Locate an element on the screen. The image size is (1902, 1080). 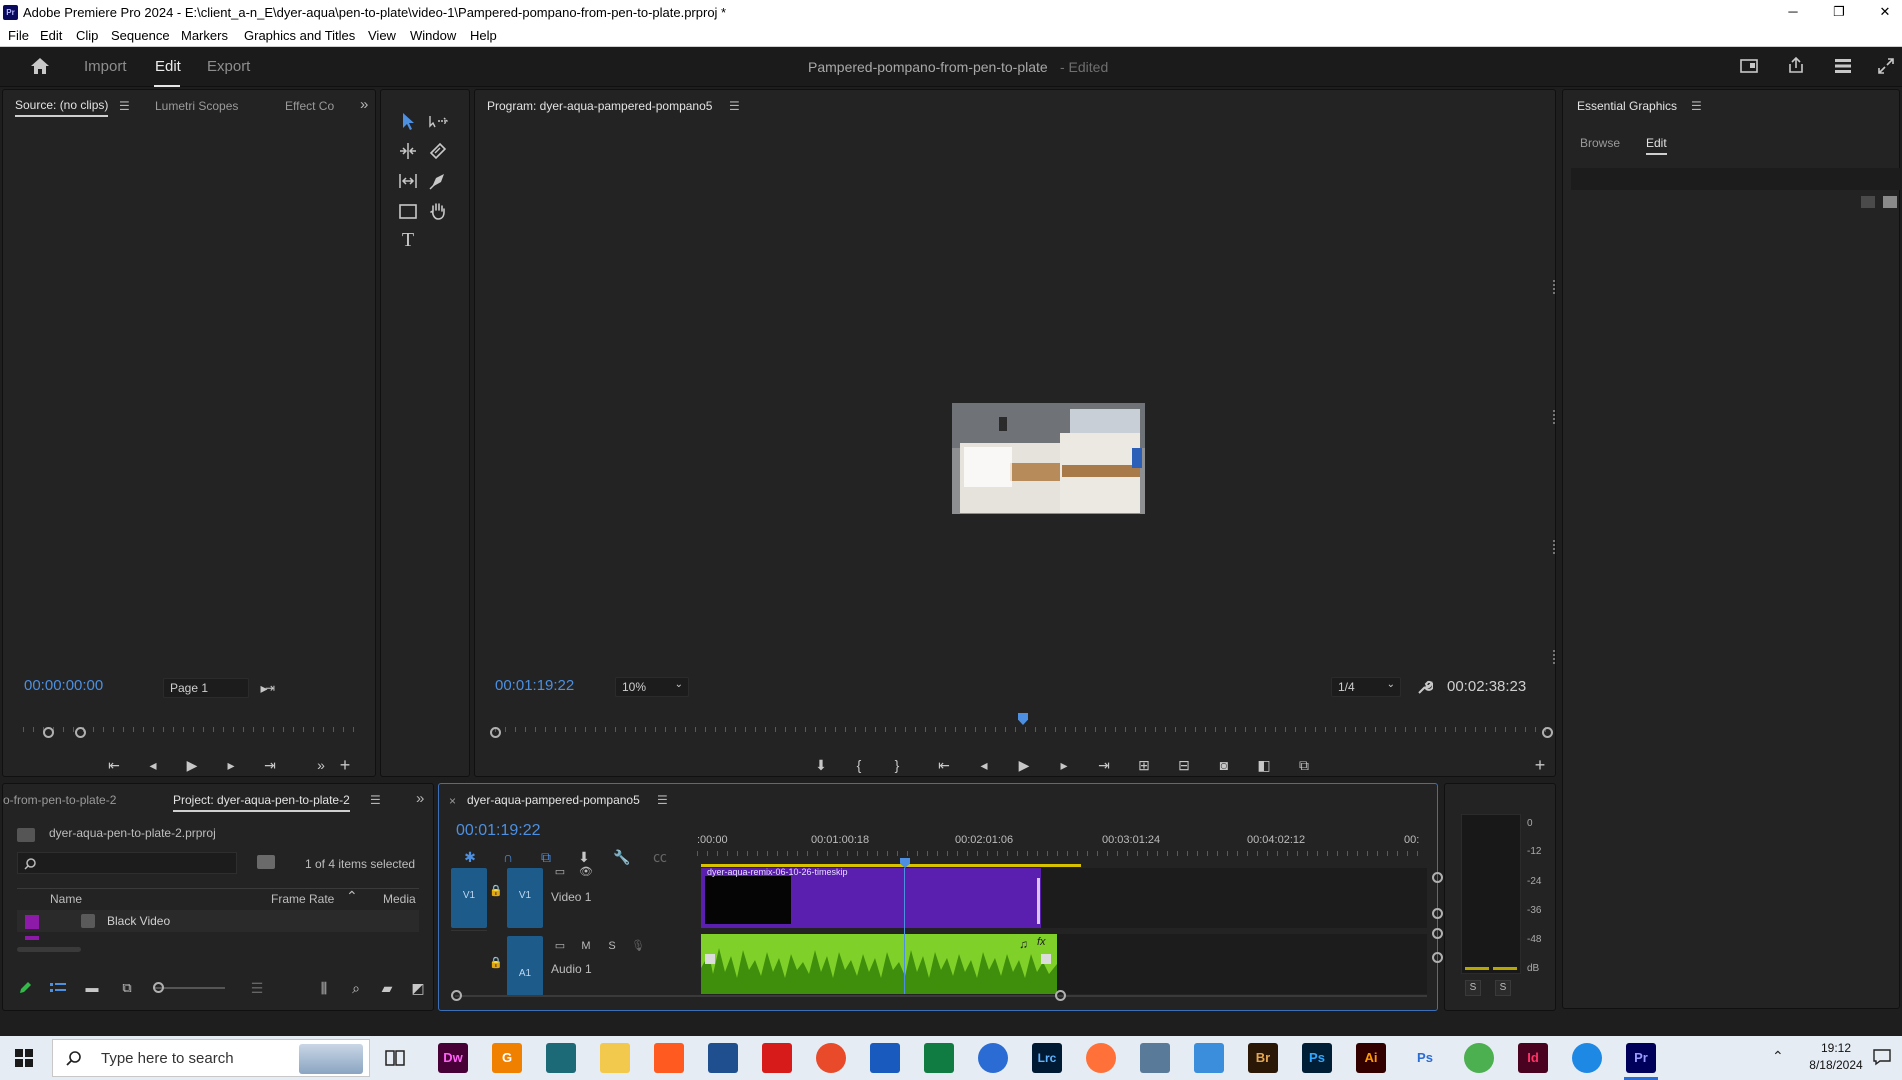
premiere-app-icon: Pr is located at coordinates (1641, 1058).